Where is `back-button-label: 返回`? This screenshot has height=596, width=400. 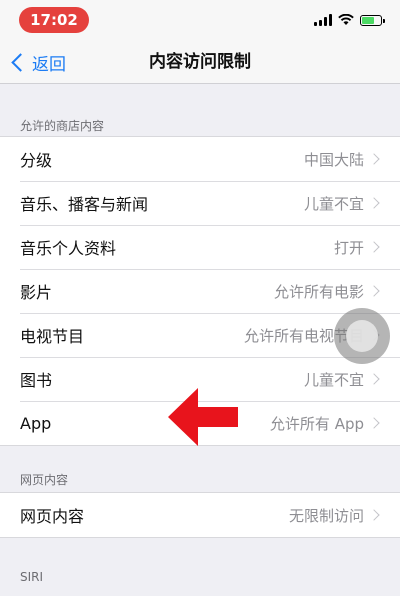
back-button-label: 返回 is located at coordinates (49, 64).